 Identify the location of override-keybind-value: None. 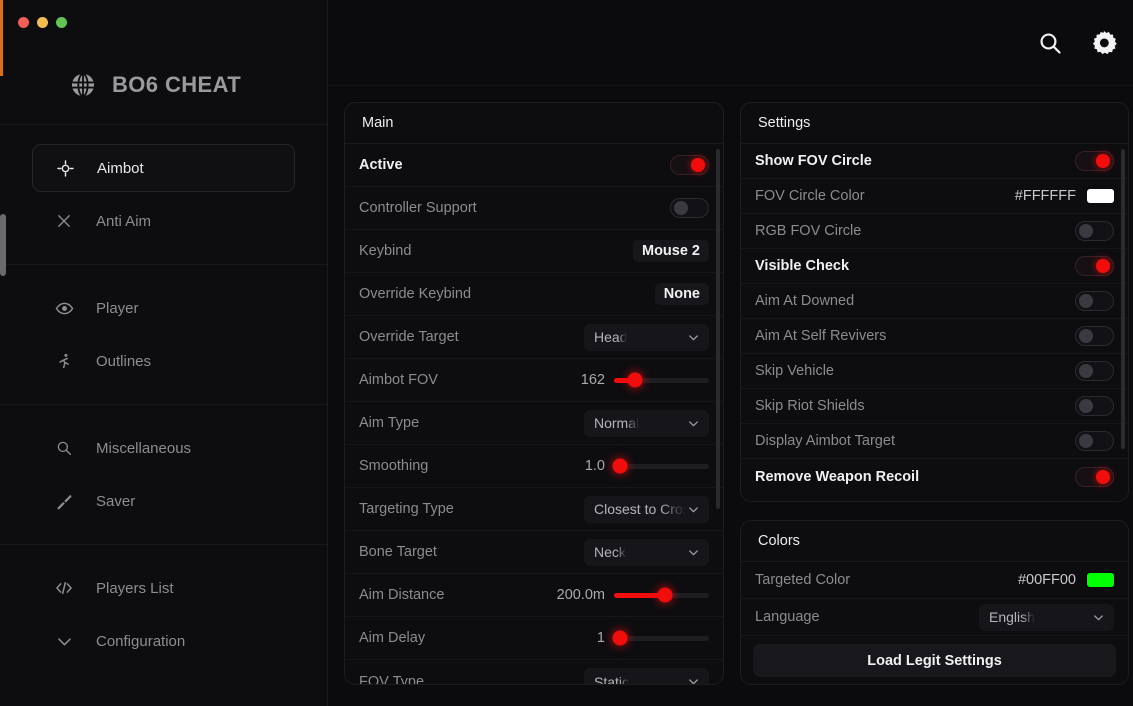
(681, 294).